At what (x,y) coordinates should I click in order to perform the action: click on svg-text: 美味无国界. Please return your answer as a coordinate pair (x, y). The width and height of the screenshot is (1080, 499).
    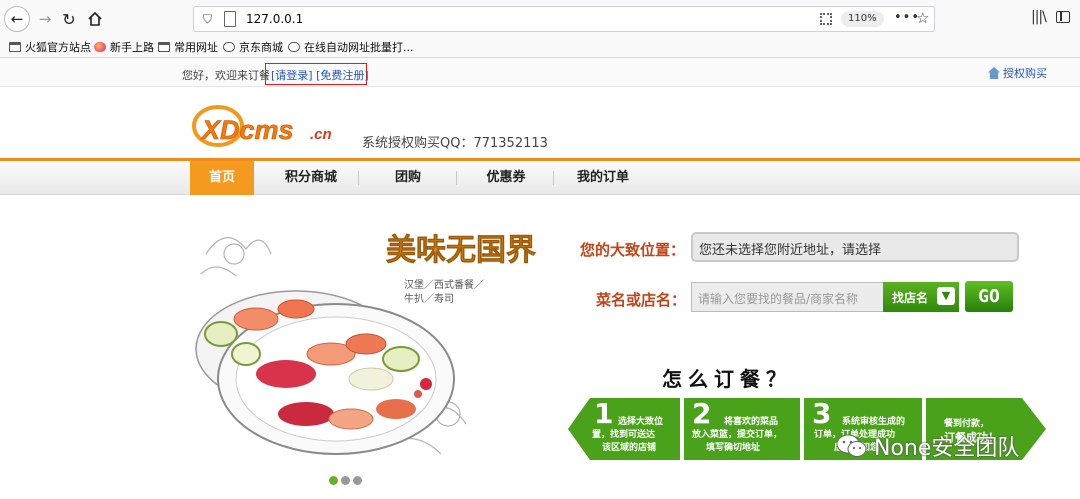
    Looking at the image, I should click on (461, 250).